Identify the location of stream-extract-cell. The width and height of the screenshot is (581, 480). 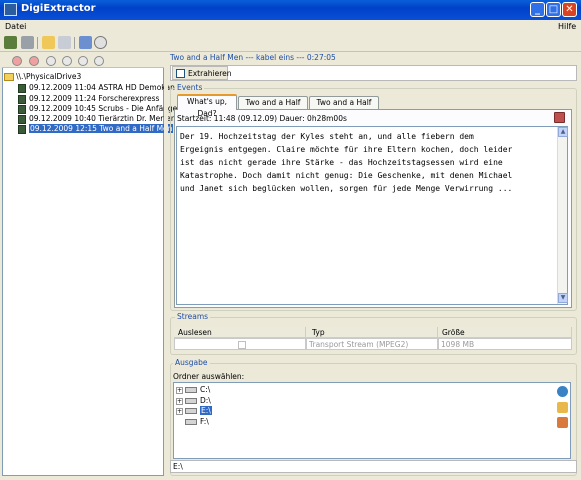
(240, 344).